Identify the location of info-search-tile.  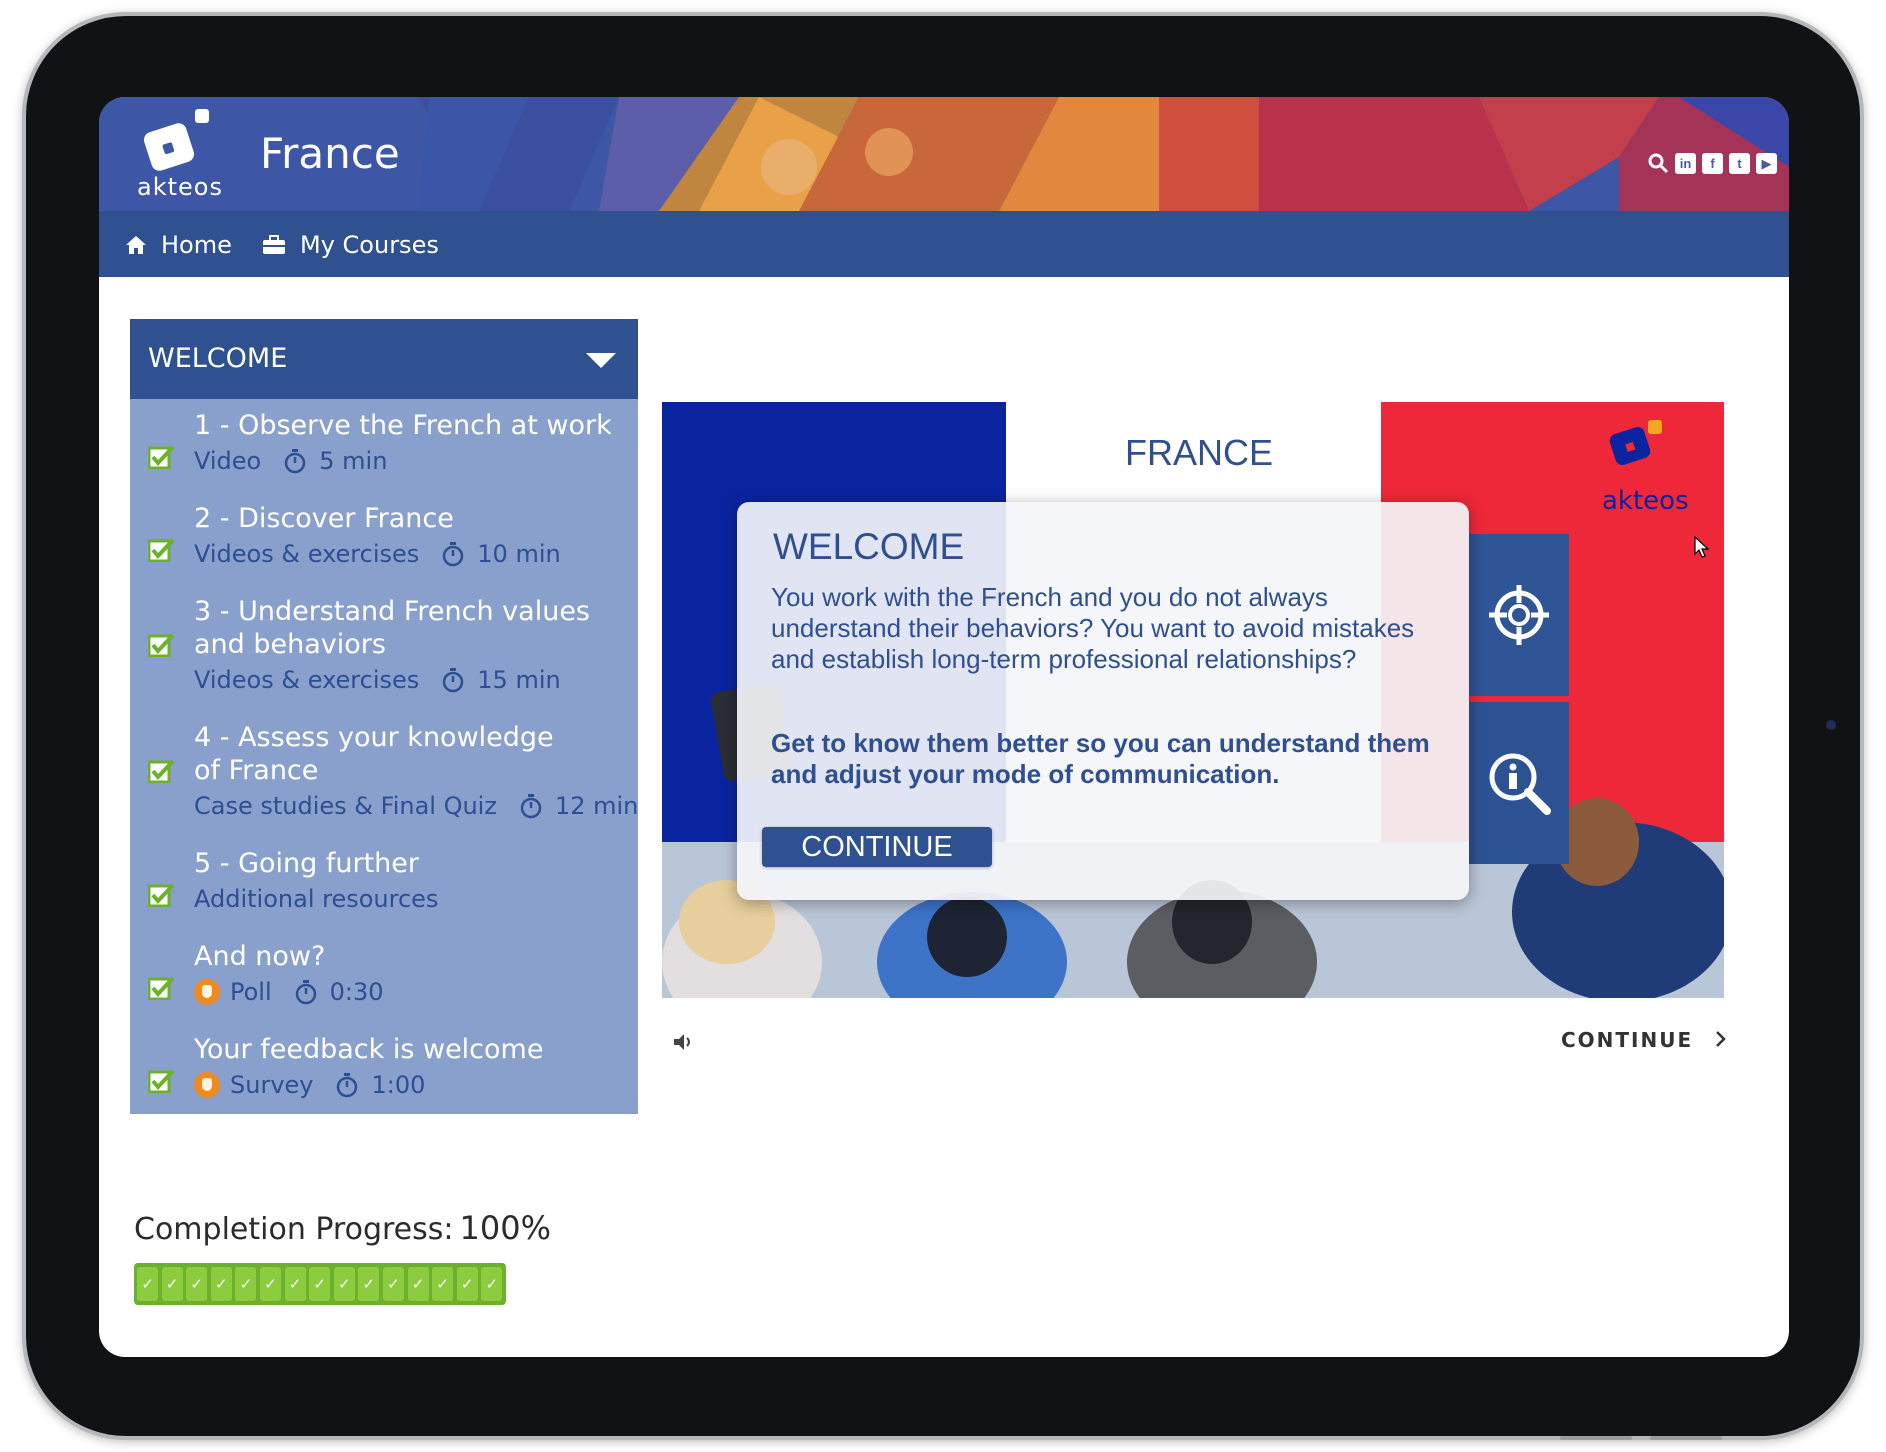
(1519, 783).